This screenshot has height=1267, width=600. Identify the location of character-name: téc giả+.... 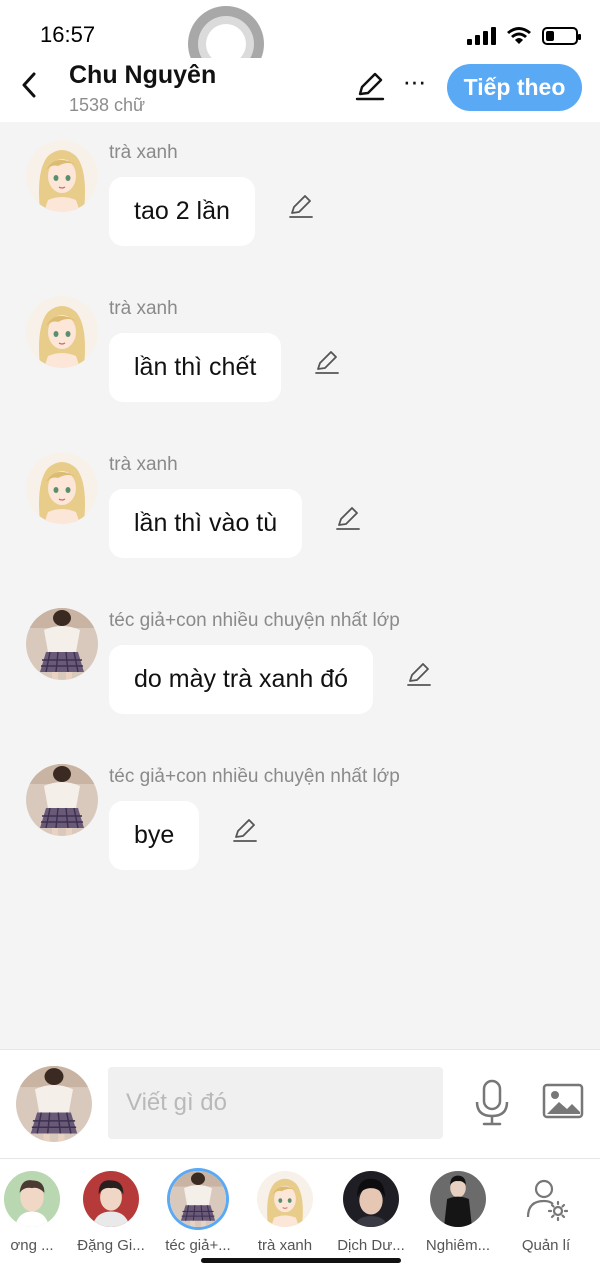
(198, 1245).